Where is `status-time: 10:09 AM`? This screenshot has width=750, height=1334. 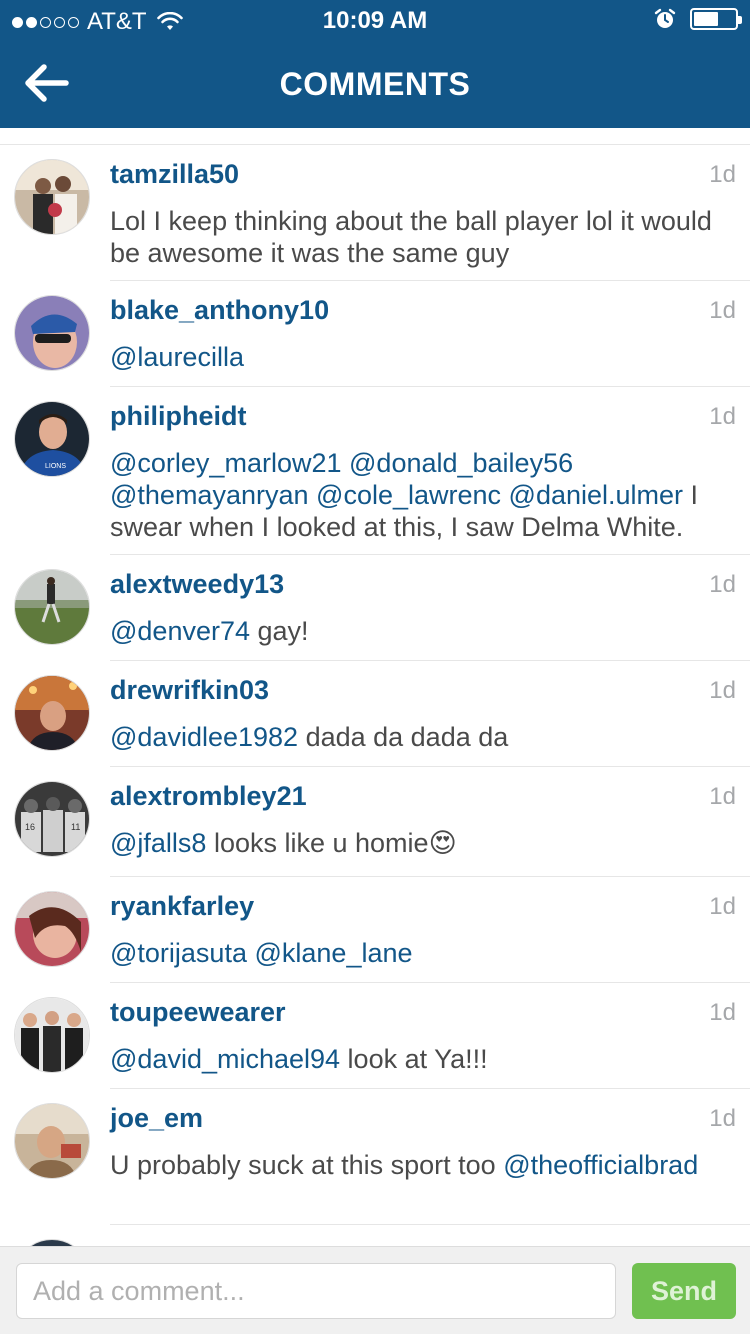
status-time: 10:09 AM is located at coordinates (375, 20).